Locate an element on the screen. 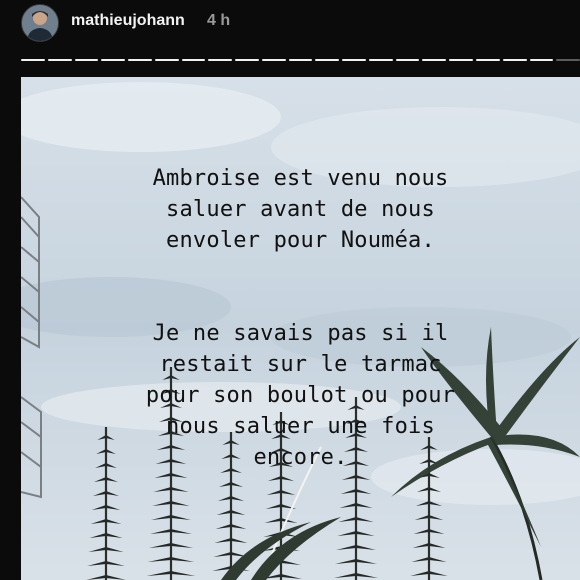  story-progress-bar is located at coordinates (300, 60).